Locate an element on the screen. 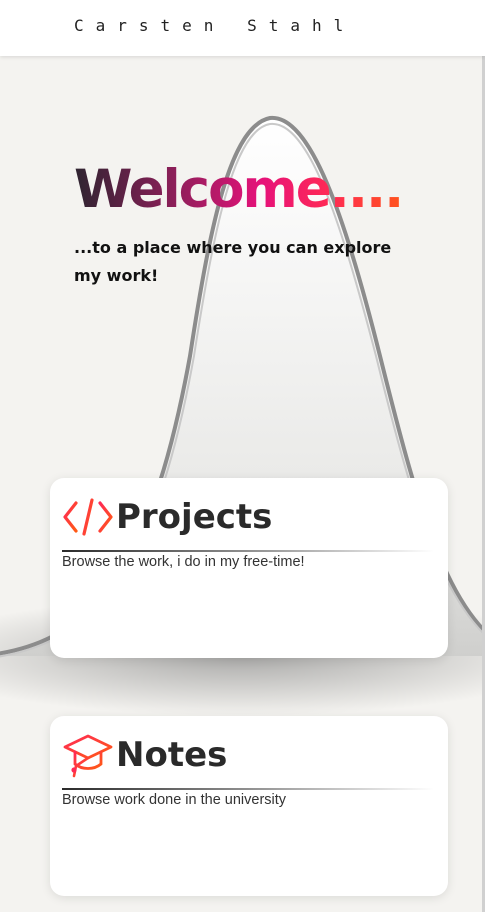 The height and width of the screenshot is (912, 485). projects-card-header: Projects is located at coordinates (167, 517).